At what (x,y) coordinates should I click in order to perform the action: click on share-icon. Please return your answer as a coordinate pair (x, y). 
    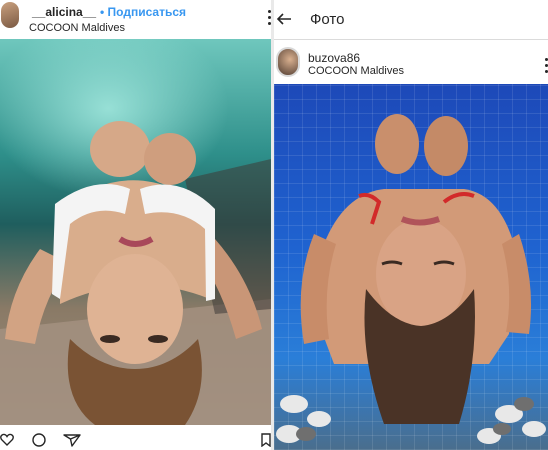
    Looking at the image, I should click on (72, 440).